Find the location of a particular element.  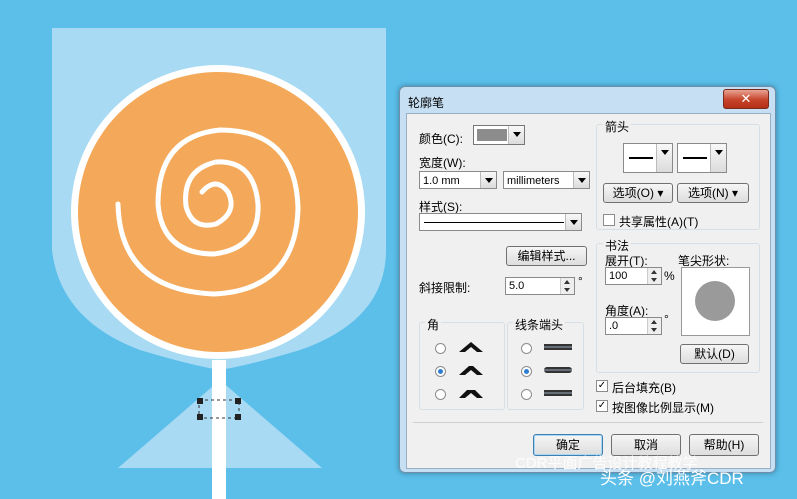

handle-right is located at coordinates (238, 401).